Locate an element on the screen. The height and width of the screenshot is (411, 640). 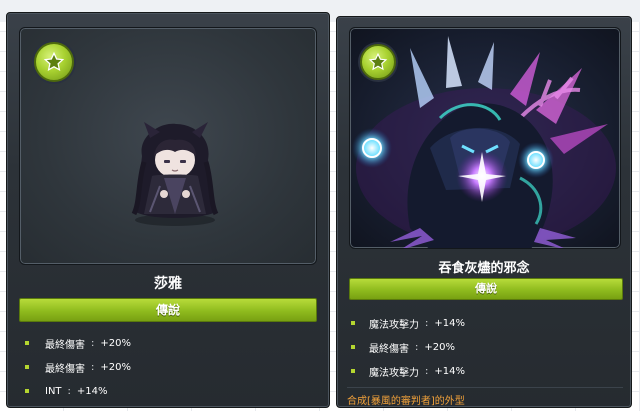
stat-list: 魔法攻擊力 : +14% 最終傷害 : +20% 魔法攻擊力 : +14% is located at coordinates (408, 347).